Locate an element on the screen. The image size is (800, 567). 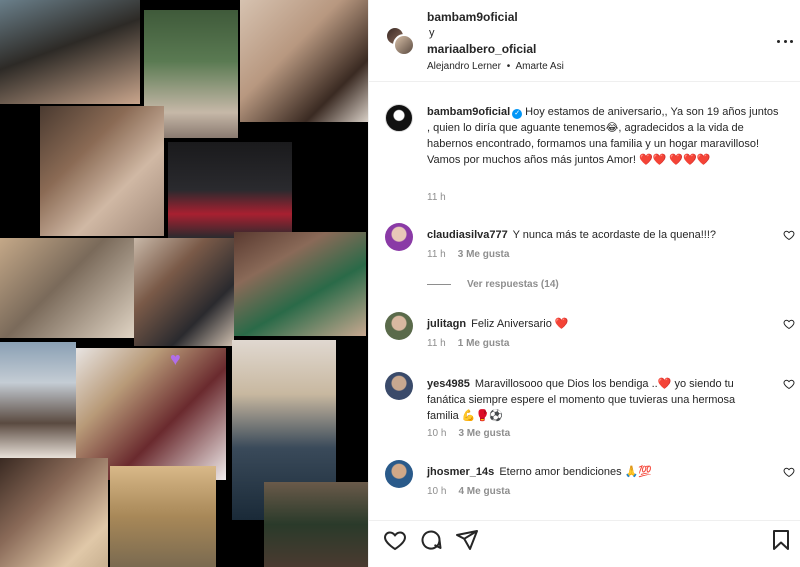
more-options-icon is located at coordinates (785, 41).